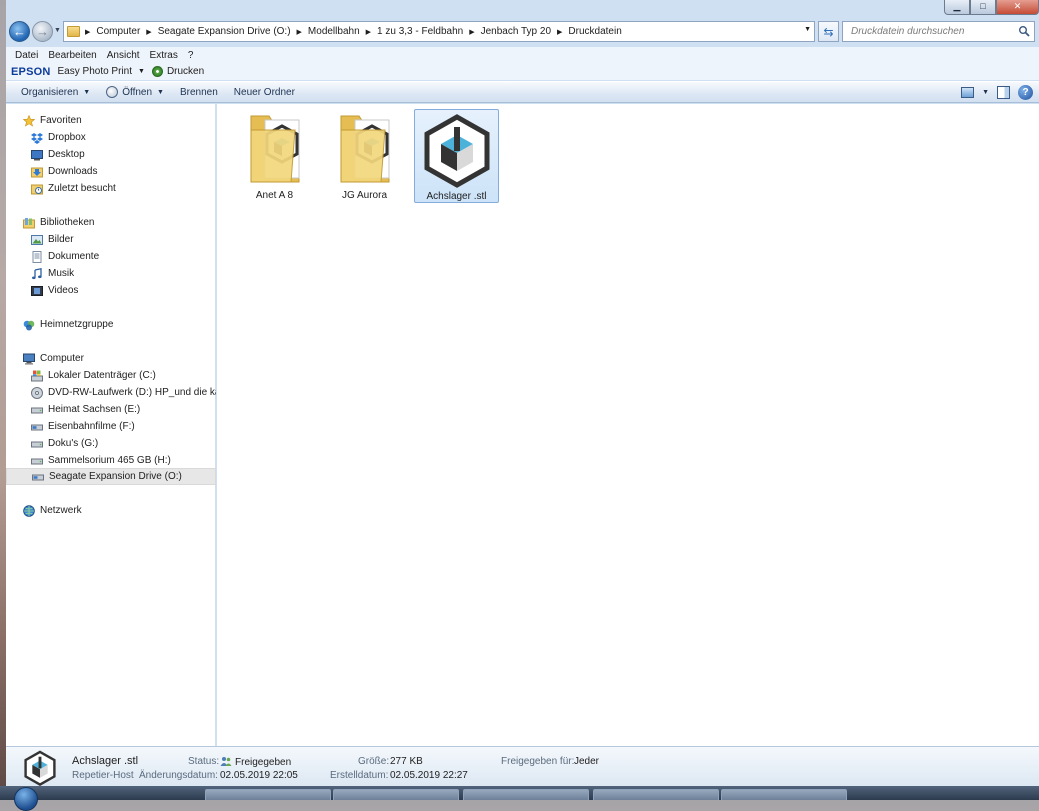 The image size is (1039, 811). I want to click on nav-drive-c: Lokaler Datenträger (C:), so click(111, 375).